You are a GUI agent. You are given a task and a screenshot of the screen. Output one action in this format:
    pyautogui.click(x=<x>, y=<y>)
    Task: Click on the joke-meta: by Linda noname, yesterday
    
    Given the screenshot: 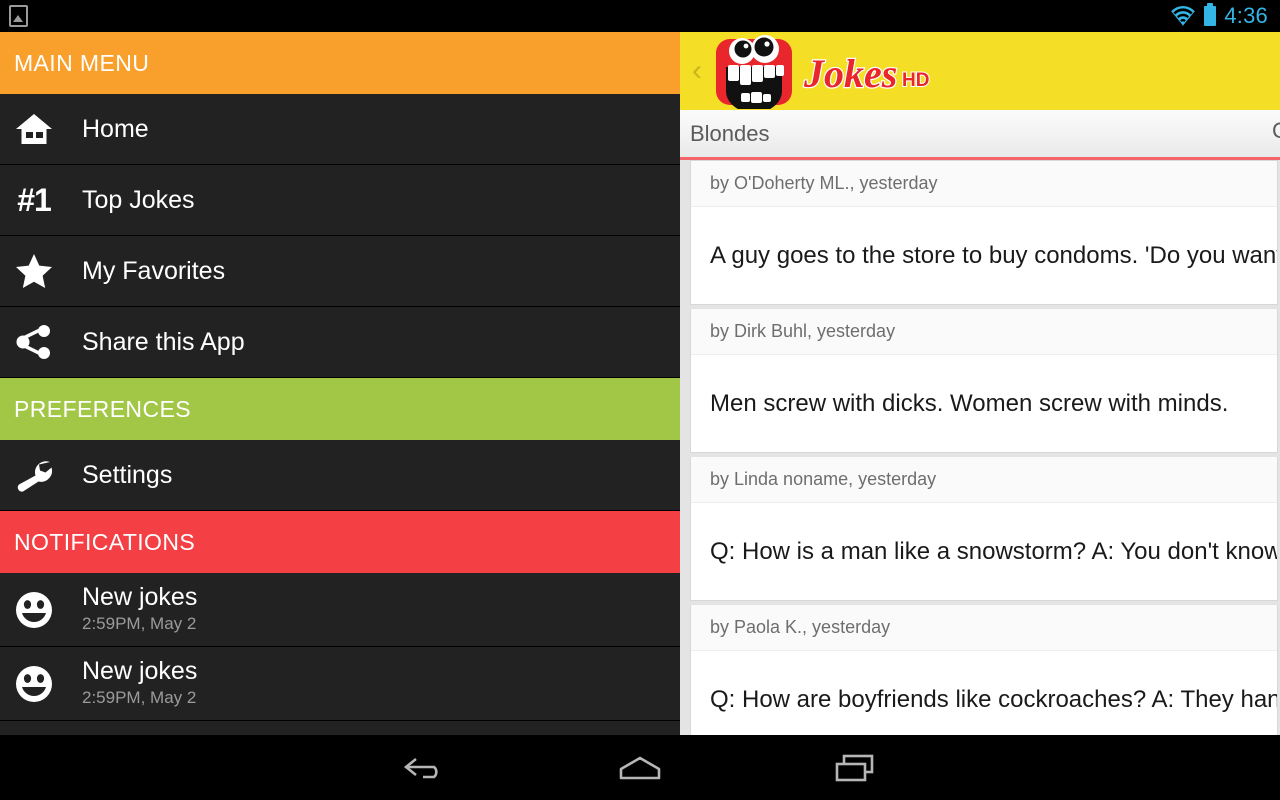 What is the action you would take?
    pyautogui.click(x=984, y=480)
    